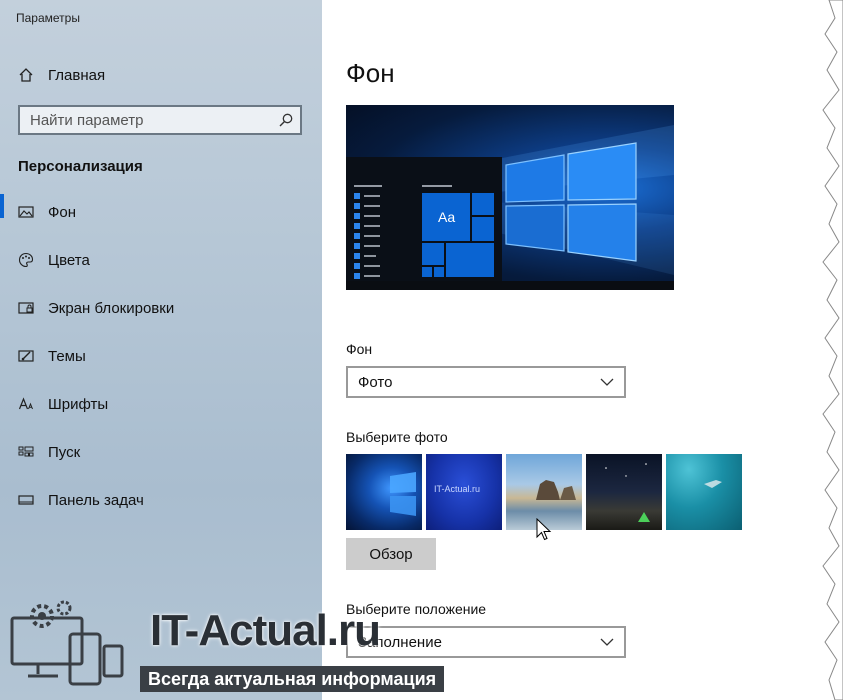 This screenshot has width=843, height=700. Describe the element at coordinates (26, 260) in the screenshot. I see `palette-icon` at that location.